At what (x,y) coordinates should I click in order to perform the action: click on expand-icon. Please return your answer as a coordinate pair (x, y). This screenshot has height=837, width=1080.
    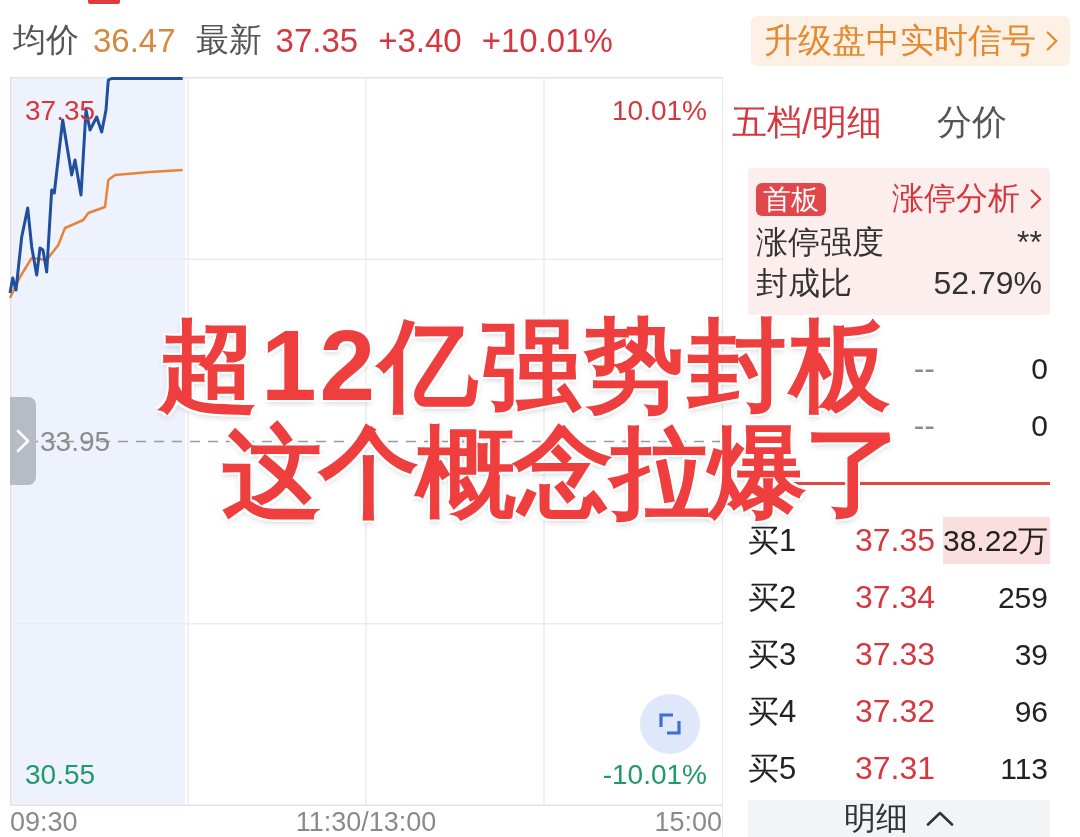
    Looking at the image, I should click on (670, 724).